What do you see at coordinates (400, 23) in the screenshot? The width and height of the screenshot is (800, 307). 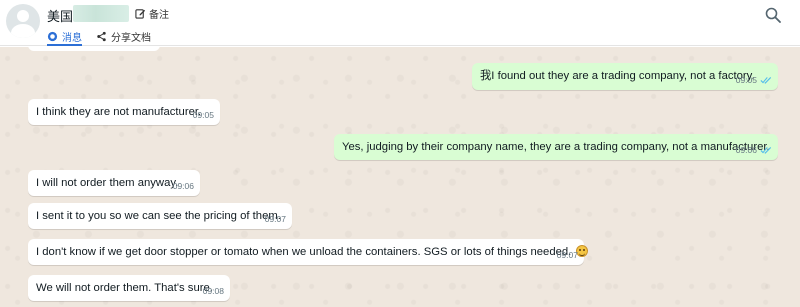 I see `chat-header: 美国 备注 消息 分享文档` at bounding box center [400, 23].